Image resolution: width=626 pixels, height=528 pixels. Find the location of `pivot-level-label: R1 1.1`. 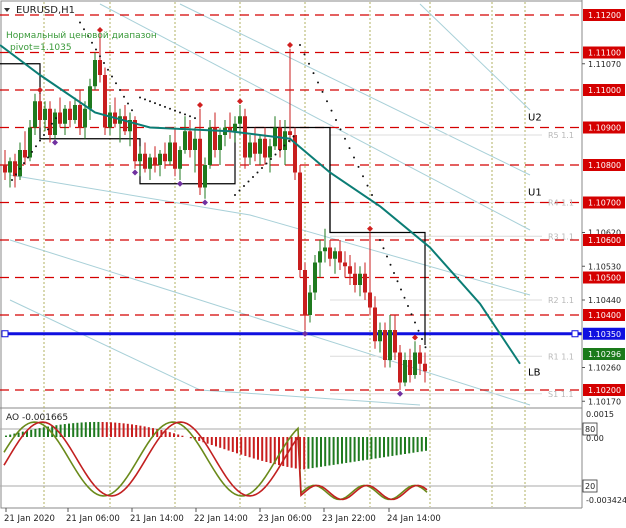

pivot-level-label: R1 1.1 is located at coordinates (561, 356).